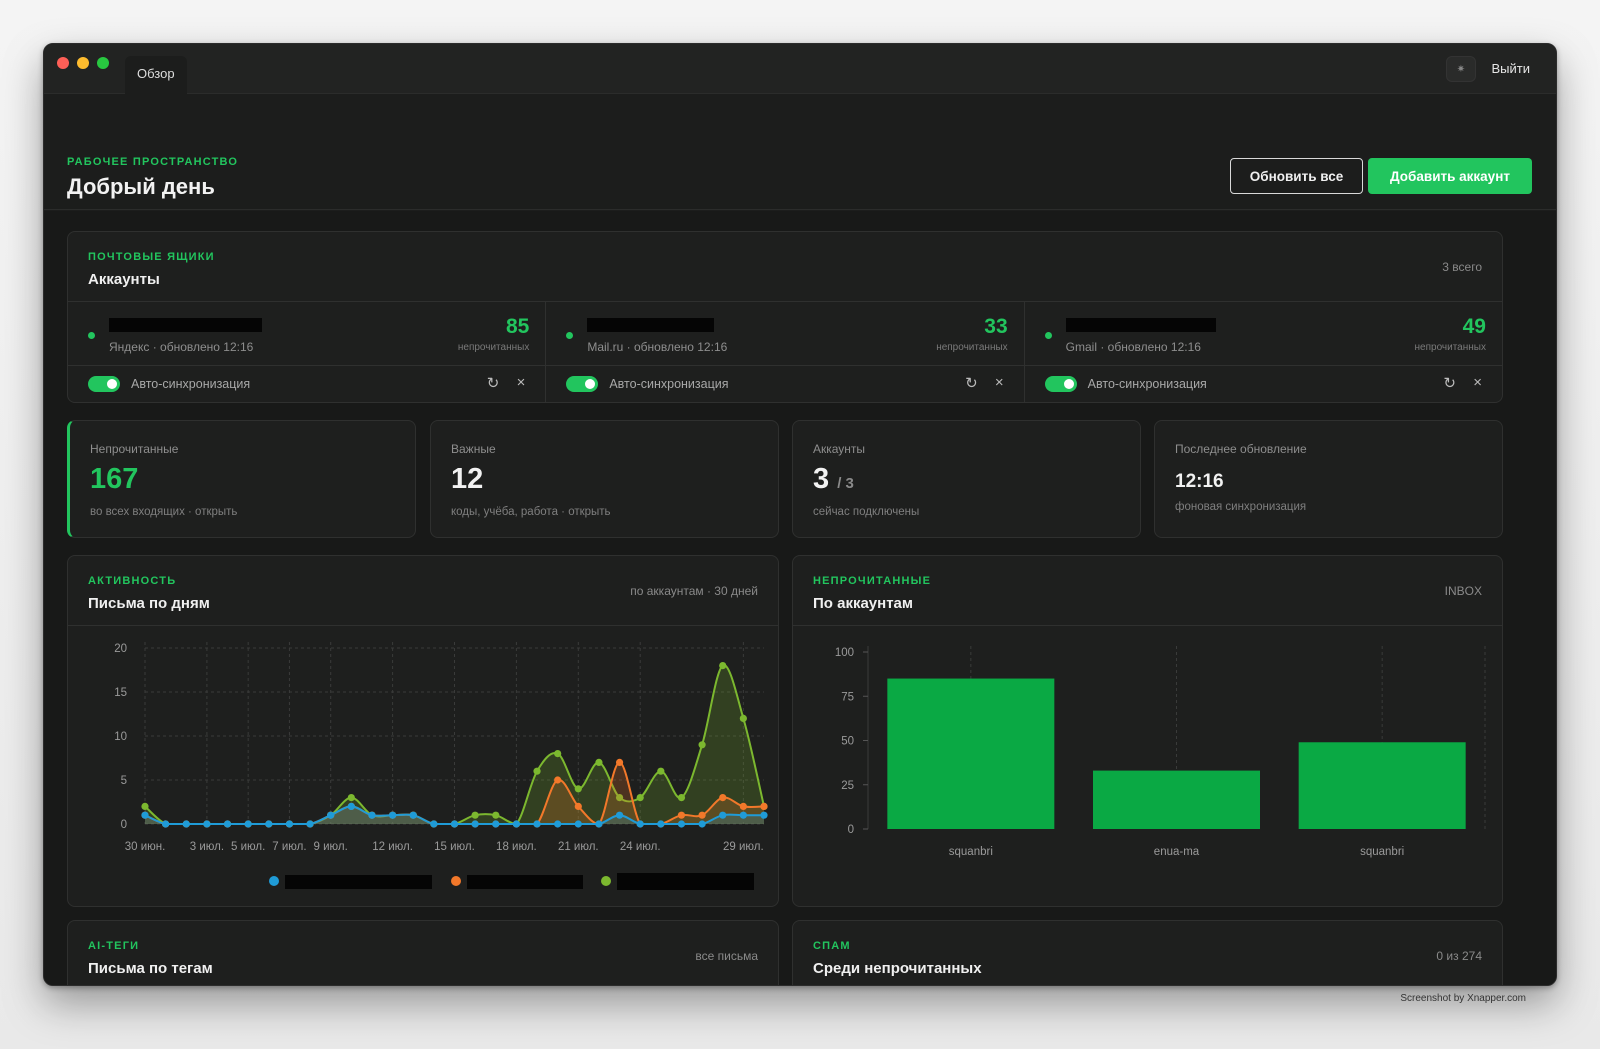  Describe the element at coordinates (996, 326) in the screenshot. I see `unread-count: 33` at that location.